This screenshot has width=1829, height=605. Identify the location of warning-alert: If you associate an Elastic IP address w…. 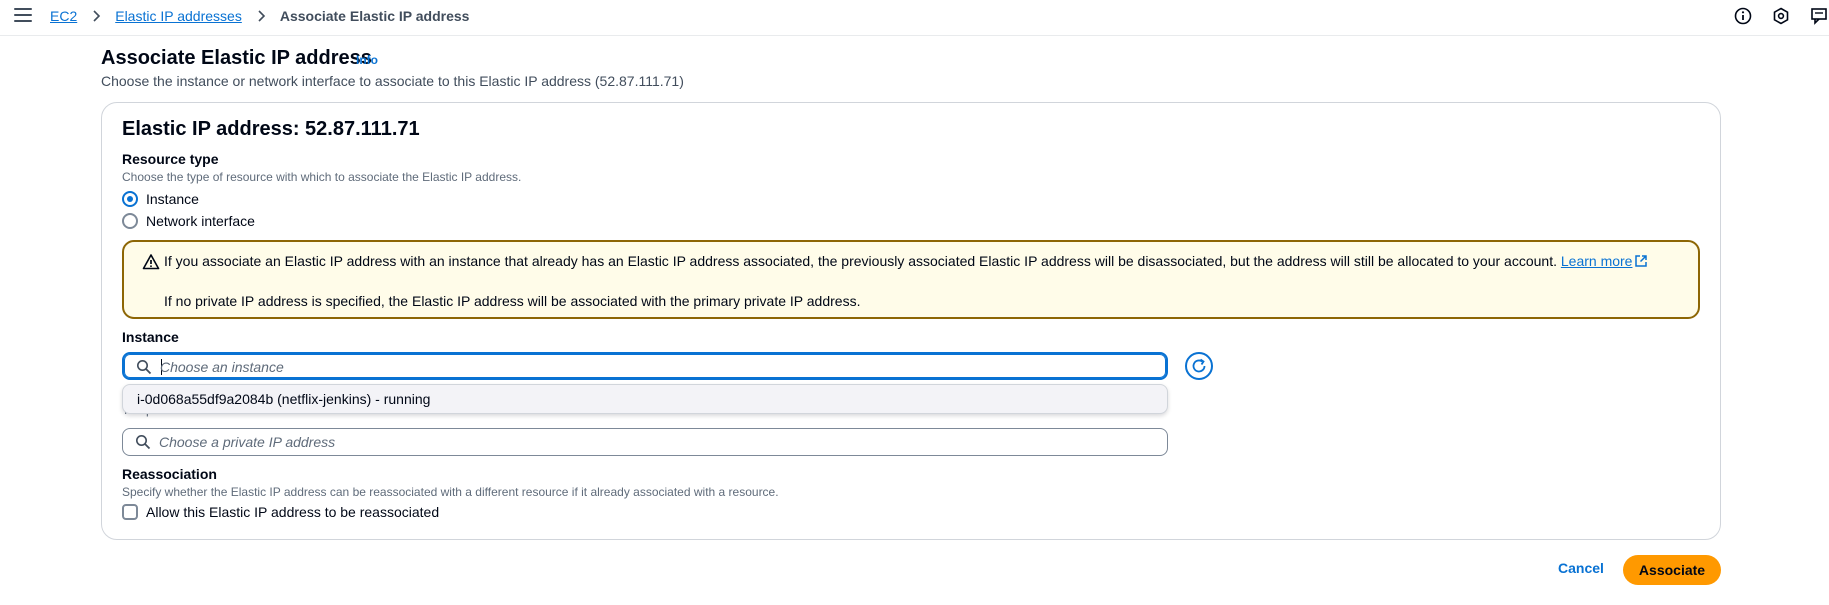
(911, 279).